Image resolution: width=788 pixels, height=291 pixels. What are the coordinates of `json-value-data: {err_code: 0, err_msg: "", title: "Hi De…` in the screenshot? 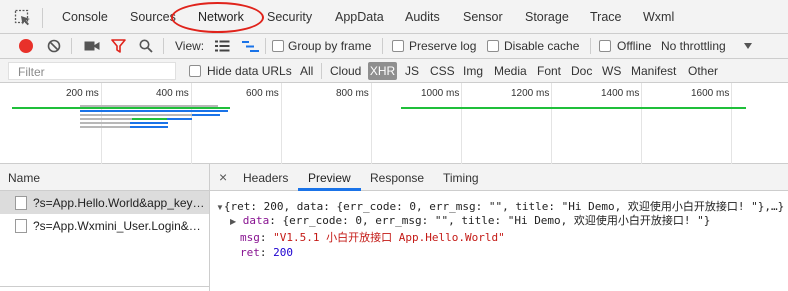 It's located at (496, 220).